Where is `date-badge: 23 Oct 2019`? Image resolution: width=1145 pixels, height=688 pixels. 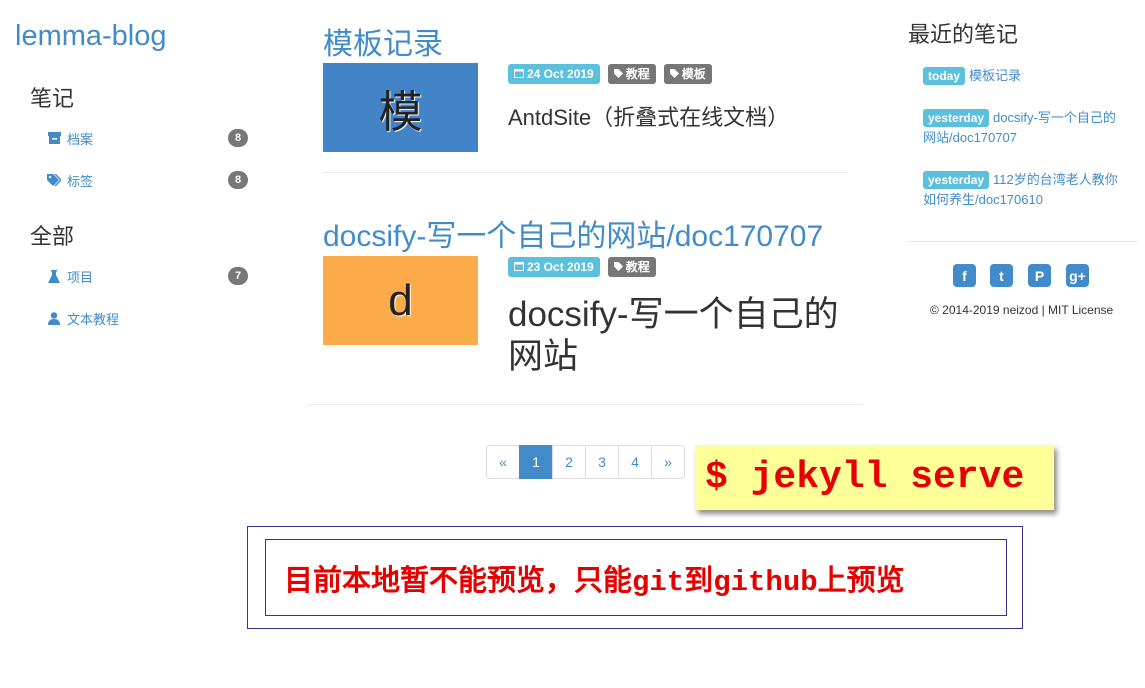
date-badge: 23 Oct 2019 is located at coordinates (554, 267).